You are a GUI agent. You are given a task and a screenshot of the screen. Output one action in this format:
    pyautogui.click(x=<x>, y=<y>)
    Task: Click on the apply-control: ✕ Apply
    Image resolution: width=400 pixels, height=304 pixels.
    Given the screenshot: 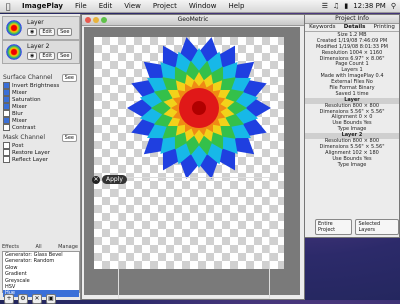 What is the action you would take?
    pyautogui.click(x=109, y=179)
    